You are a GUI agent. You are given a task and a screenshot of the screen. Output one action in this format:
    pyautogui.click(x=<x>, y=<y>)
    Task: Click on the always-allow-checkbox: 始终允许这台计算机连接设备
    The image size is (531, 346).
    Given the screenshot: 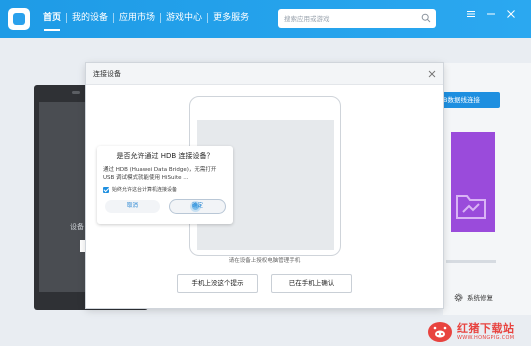 What is the action you would take?
    pyautogui.click(x=140, y=189)
    